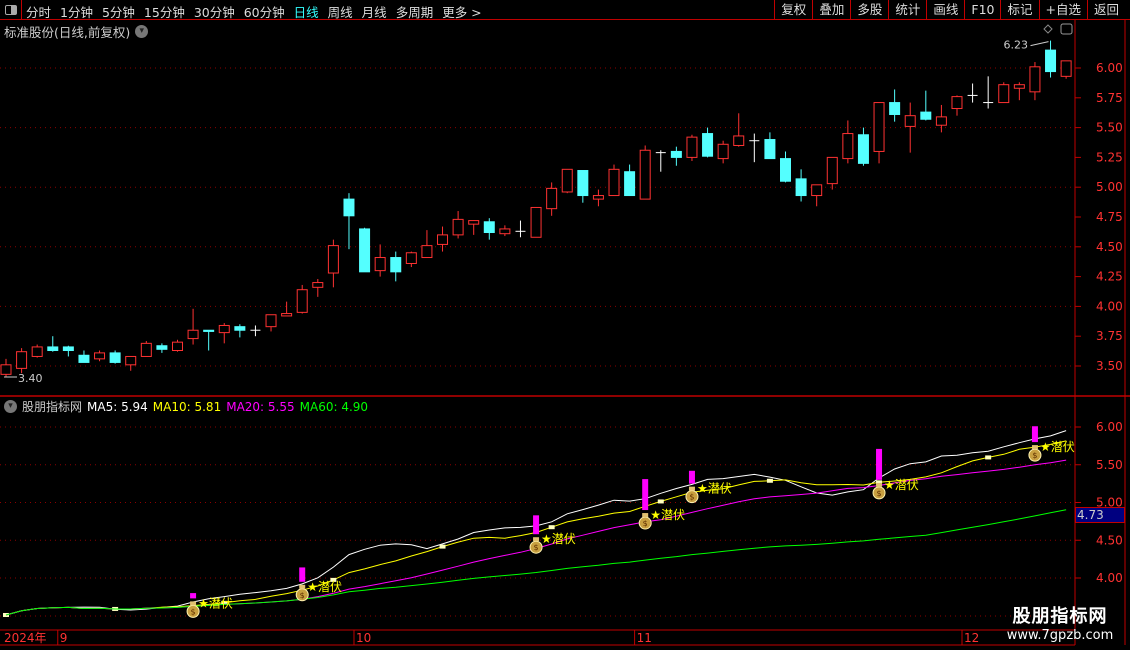  What do you see at coordinates (667, 515) in the screenshot?
I see `signal-label: ★潜伏` at bounding box center [667, 515].